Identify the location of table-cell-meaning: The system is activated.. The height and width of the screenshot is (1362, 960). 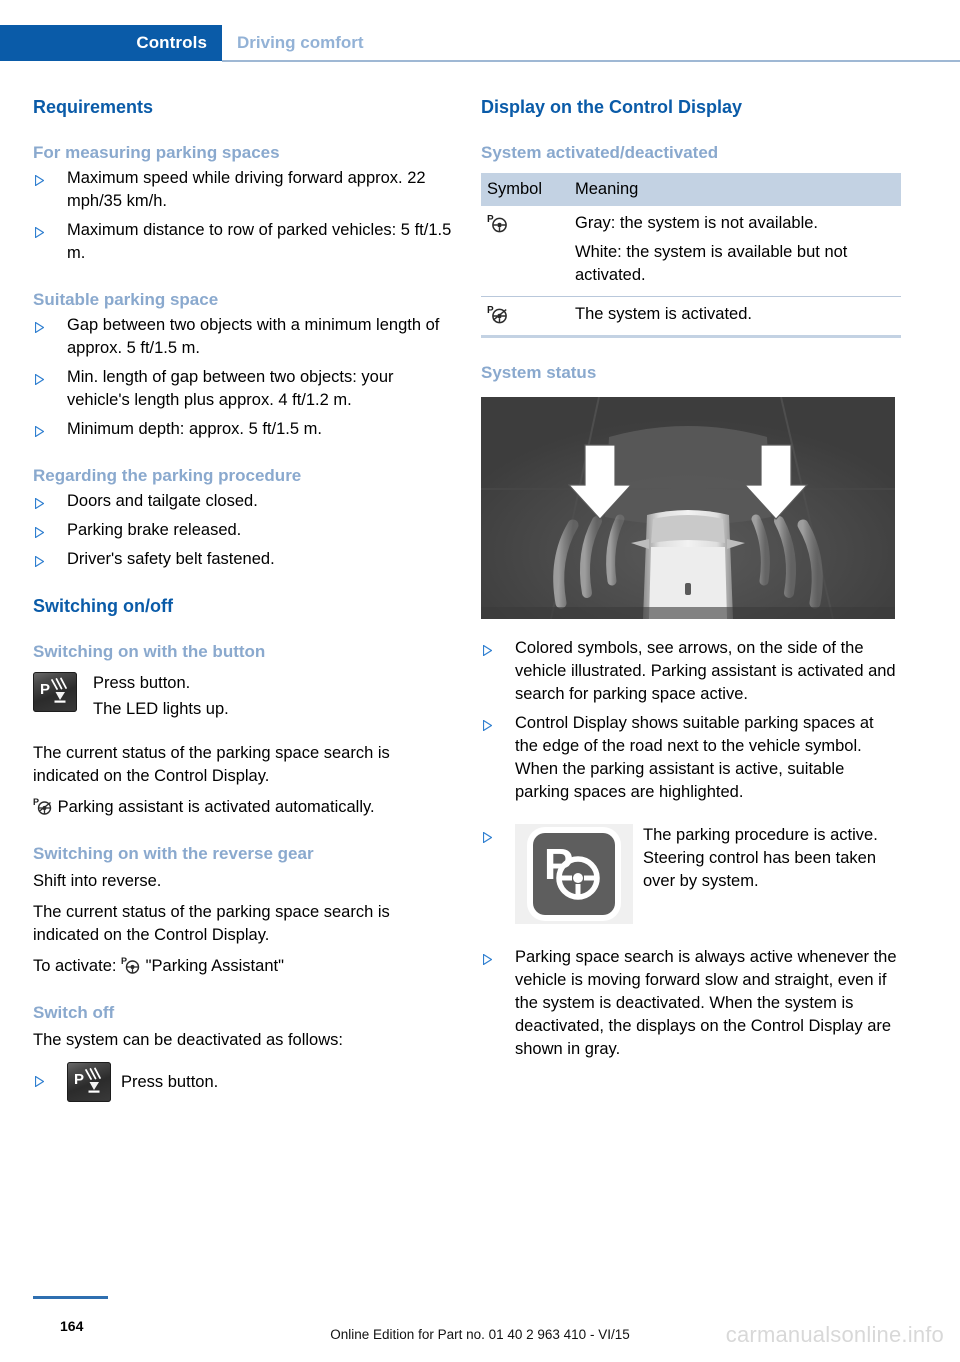
(735, 317).